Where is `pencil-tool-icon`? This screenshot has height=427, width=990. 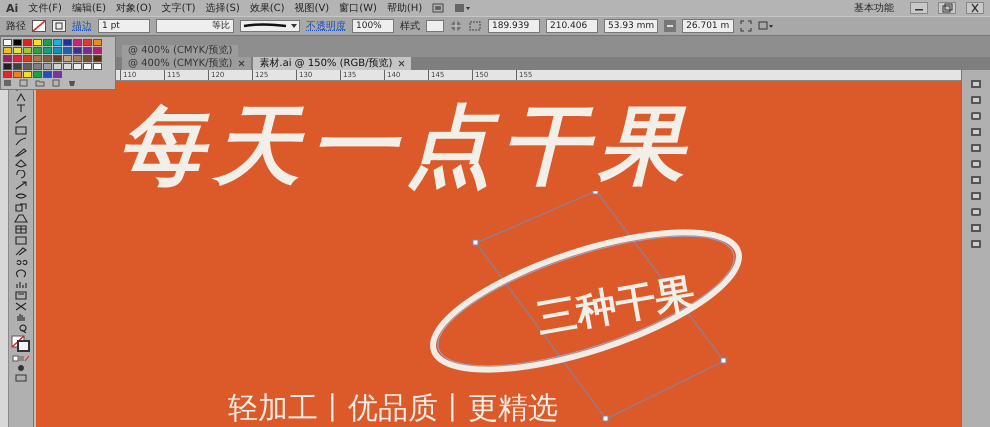
pencil-tool-icon is located at coordinates (21, 152).